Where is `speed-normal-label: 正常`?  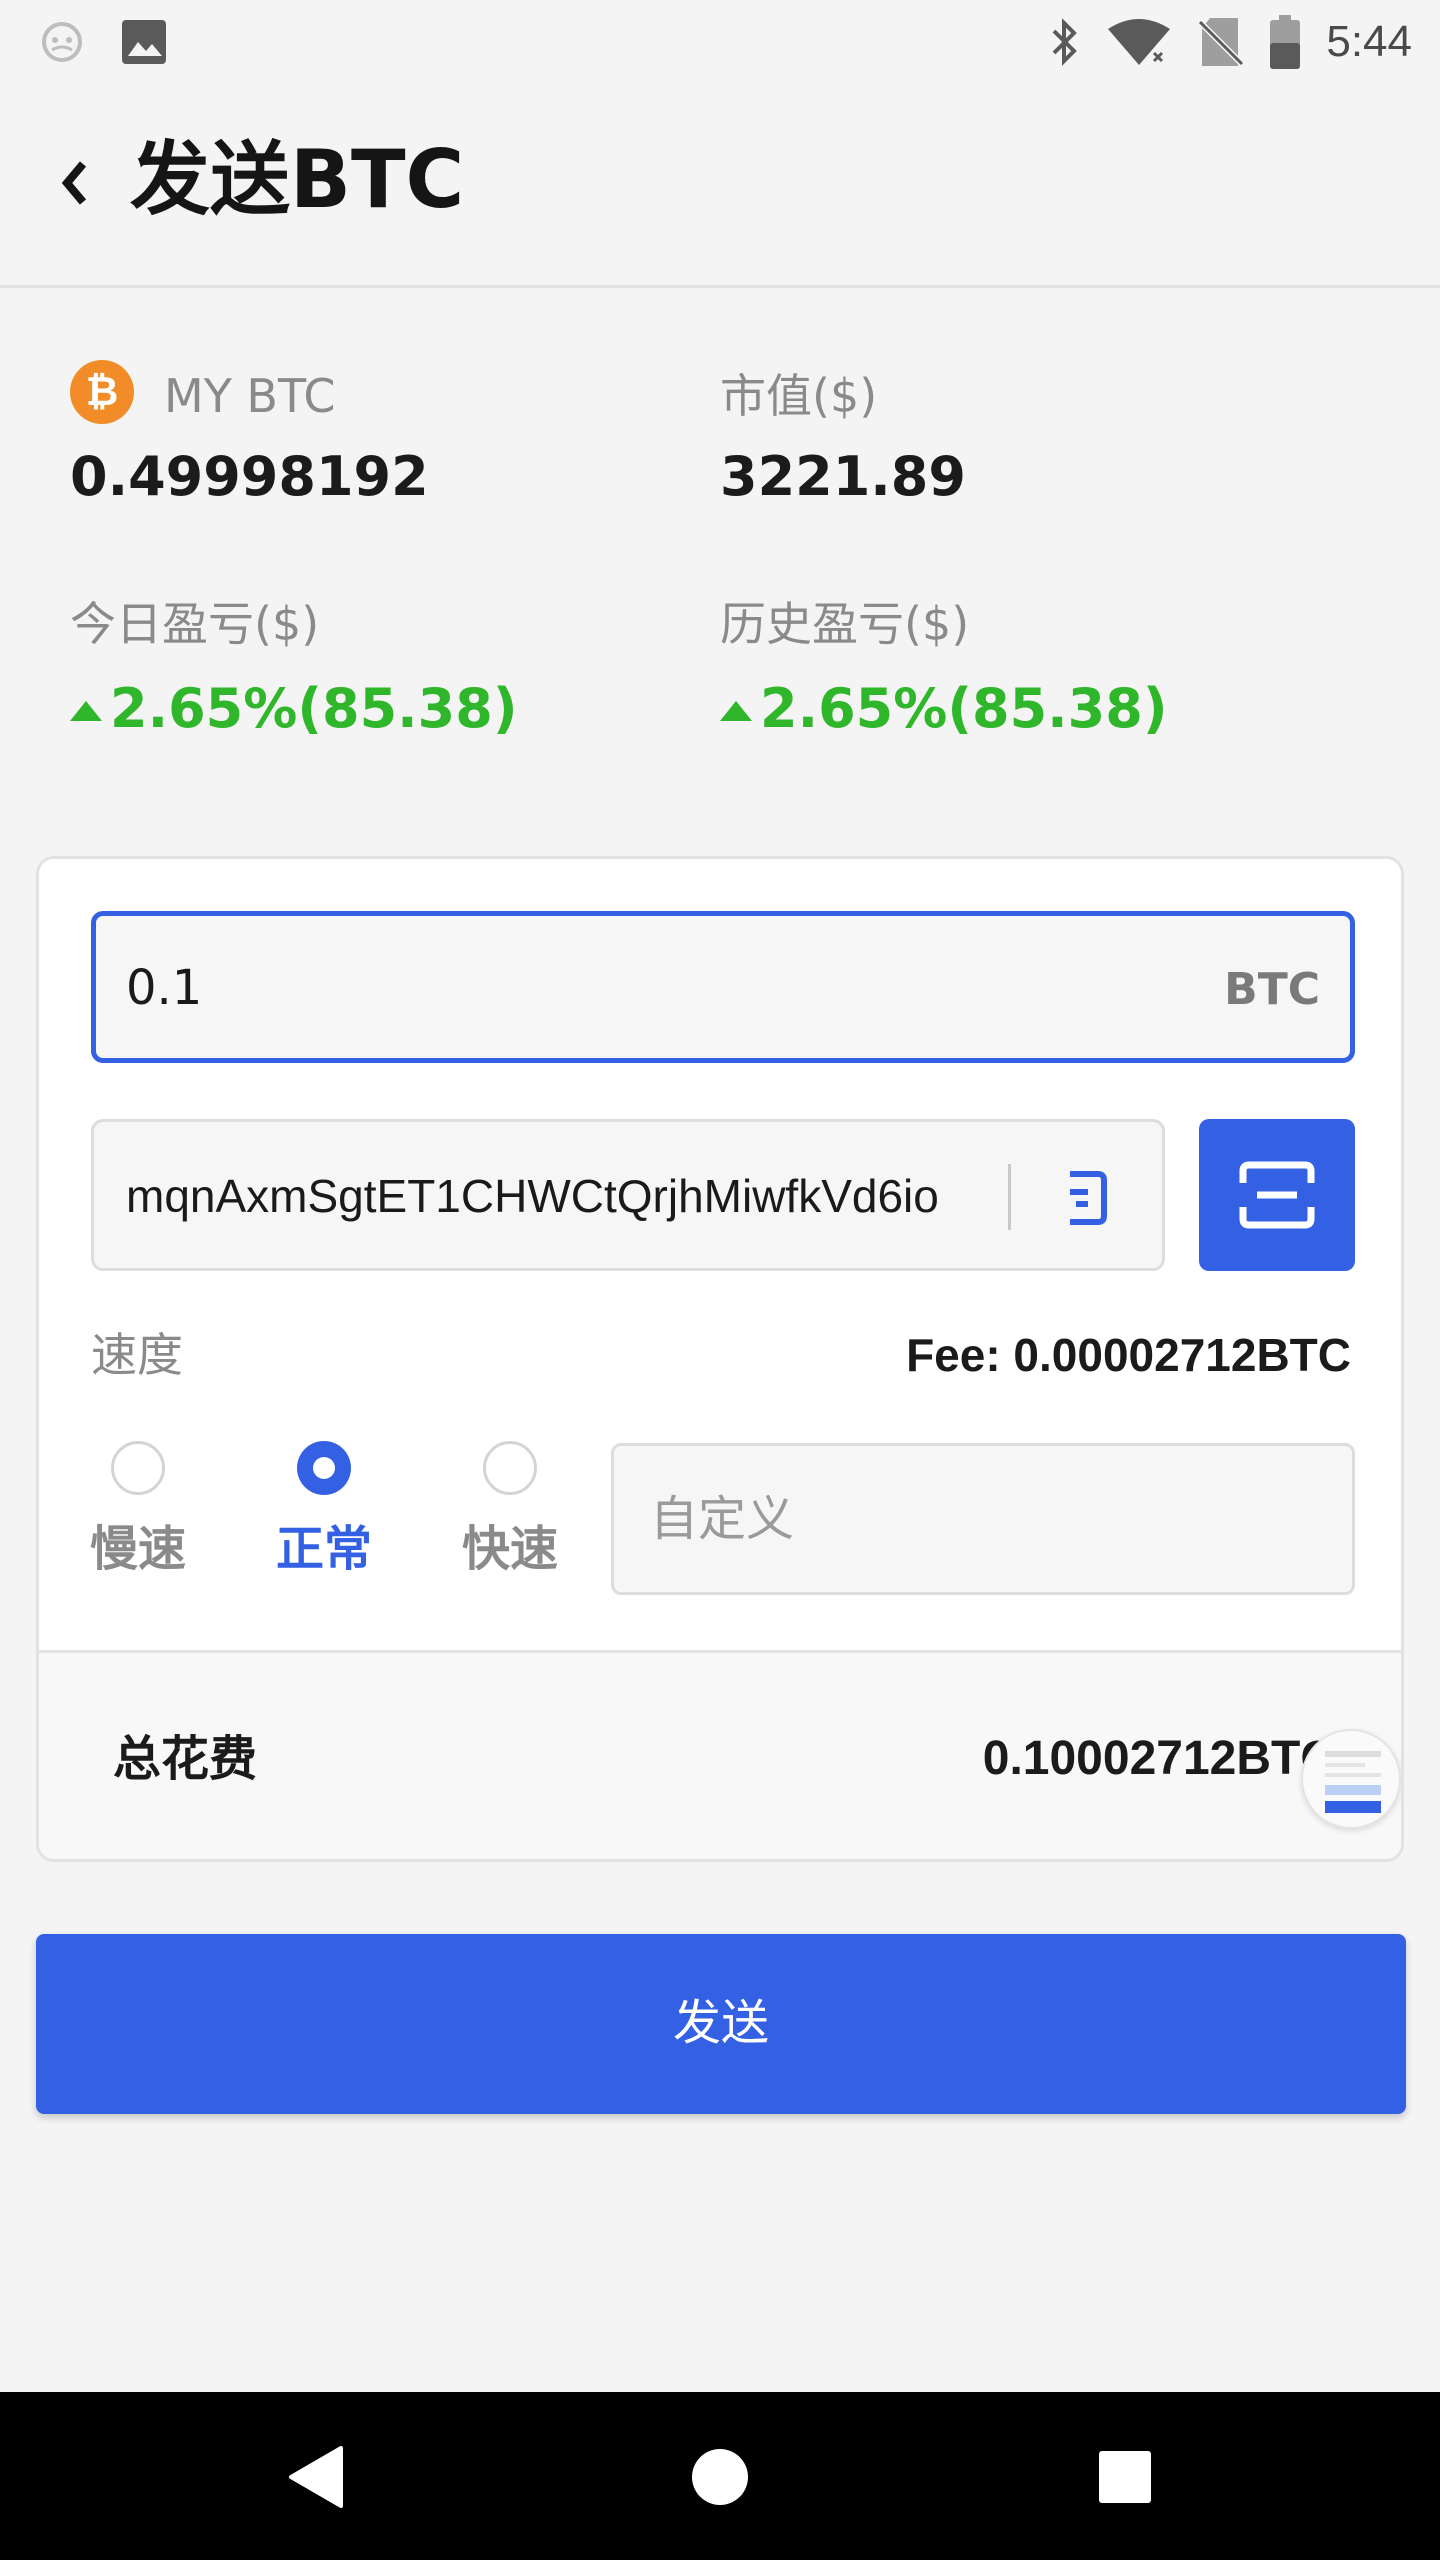
speed-normal-label: 正常 is located at coordinates (323, 1549).